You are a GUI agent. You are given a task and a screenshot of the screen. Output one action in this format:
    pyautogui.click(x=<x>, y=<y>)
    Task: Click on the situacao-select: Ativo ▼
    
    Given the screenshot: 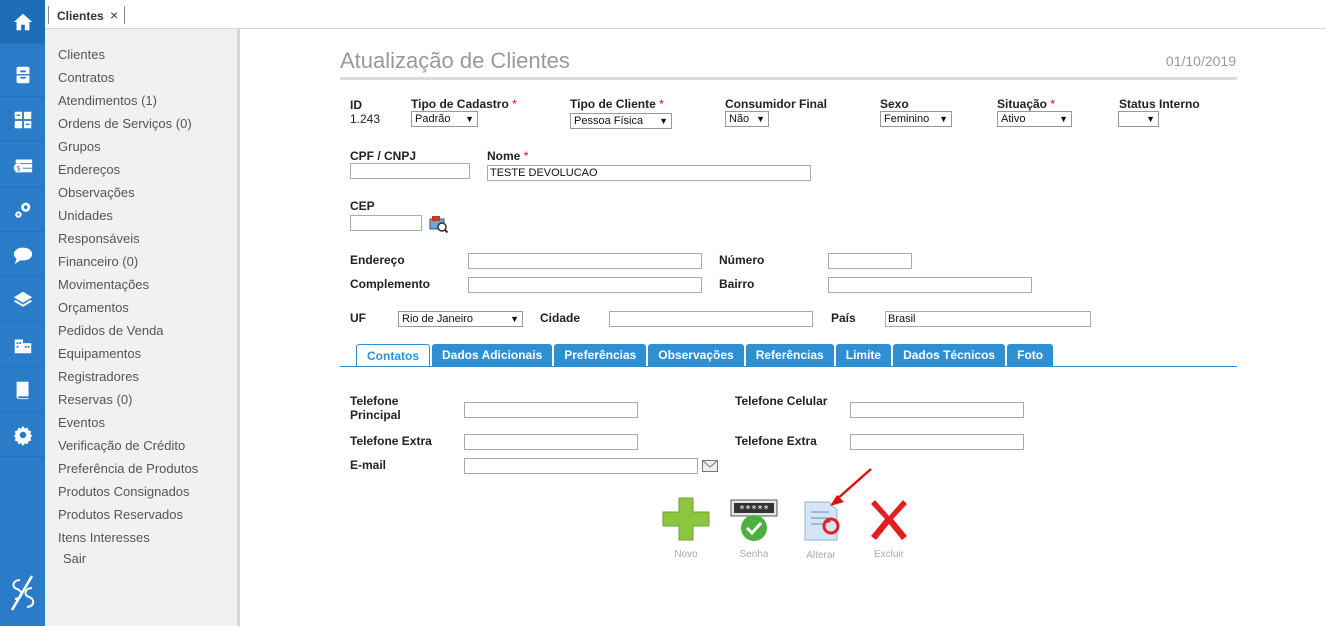 What is the action you would take?
    pyautogui.click(x=1034, y=119)
    